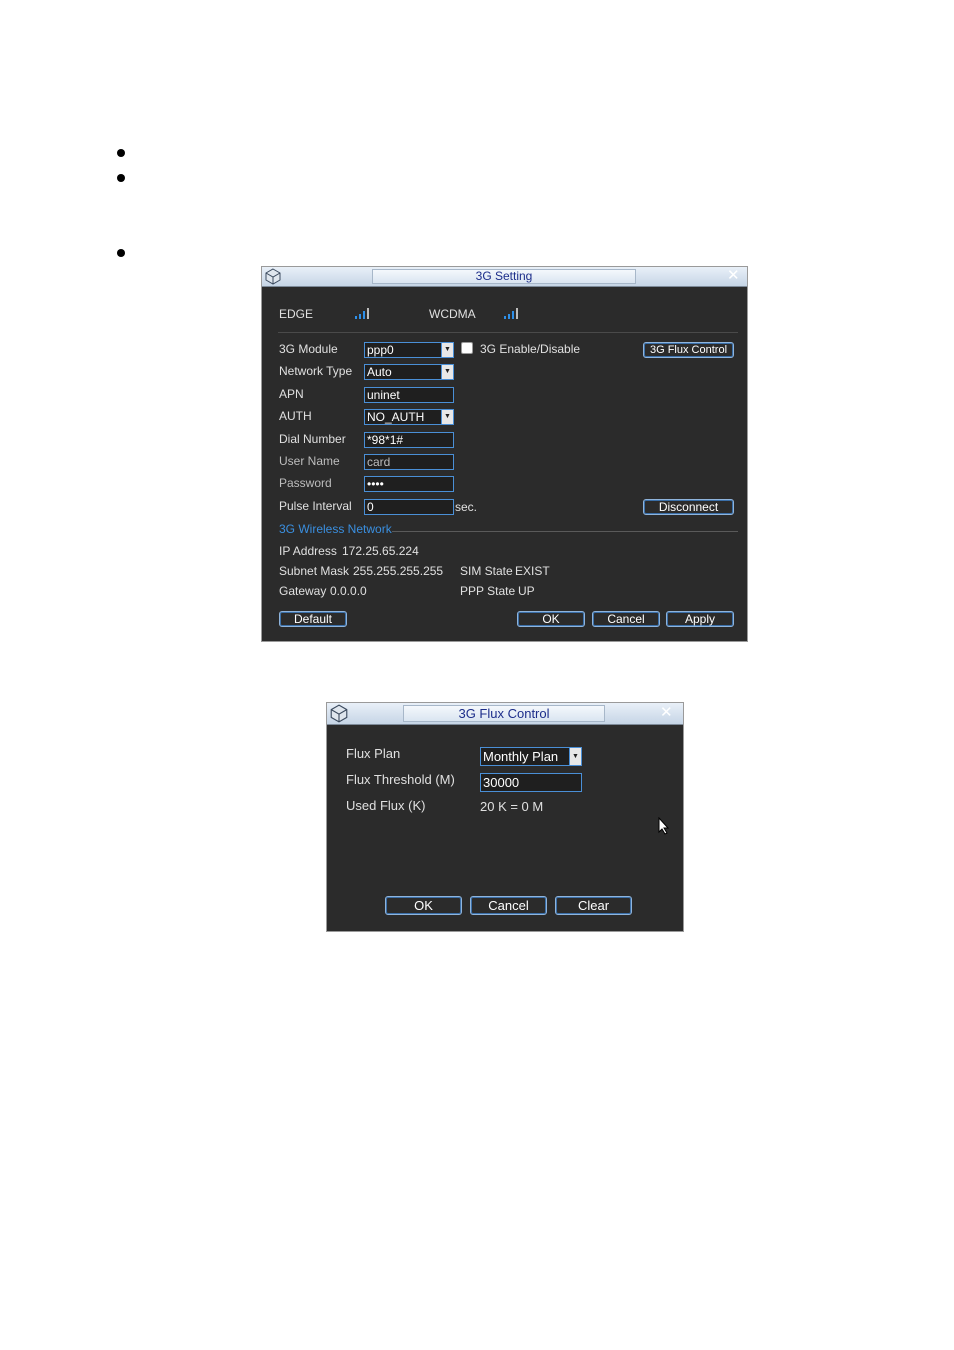 This screenshot has height=1350, width=954. Describe the element at coordinates (396, 417) in the screenshot. I see `auth-value: NO_AUTH` at that location.